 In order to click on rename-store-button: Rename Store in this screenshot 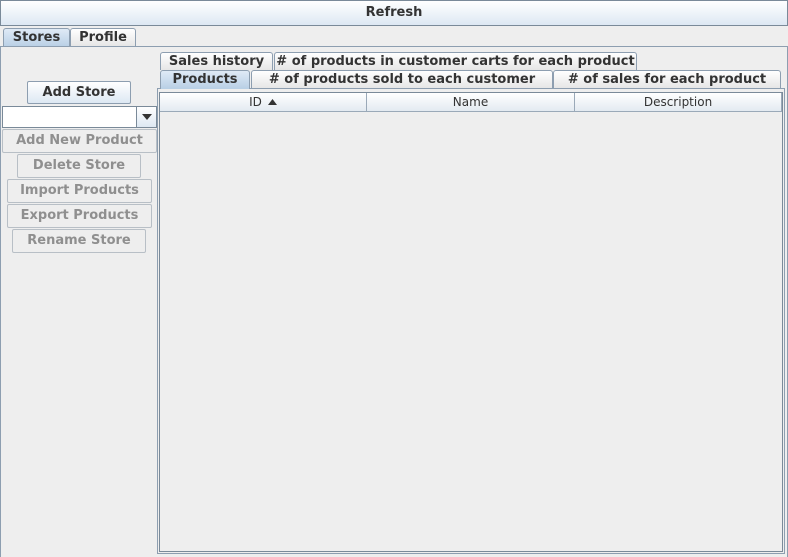, I will do `click(79, 241)`.